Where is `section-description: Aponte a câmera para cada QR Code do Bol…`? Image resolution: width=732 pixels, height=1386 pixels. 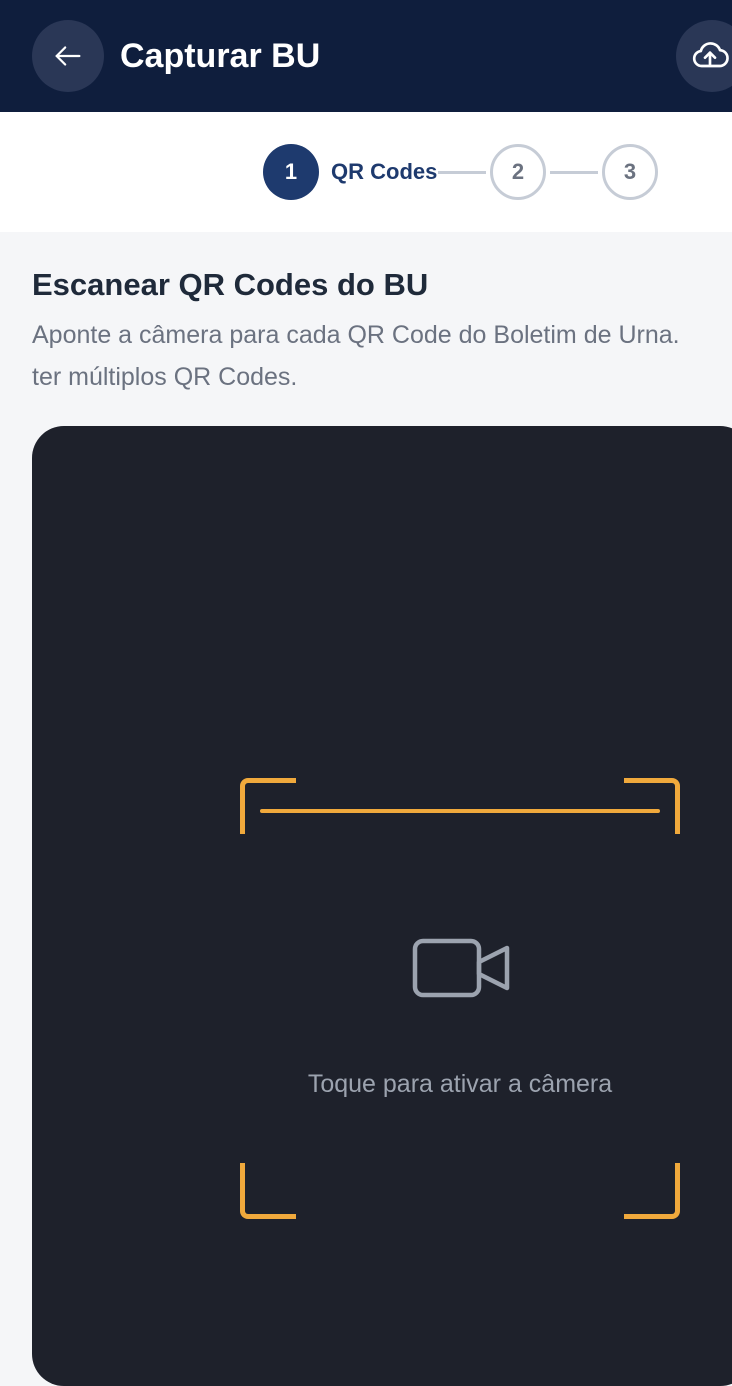
section-description: Aponte a câmera para cada QR Code do Bol… is located at coordinates (382, 356).